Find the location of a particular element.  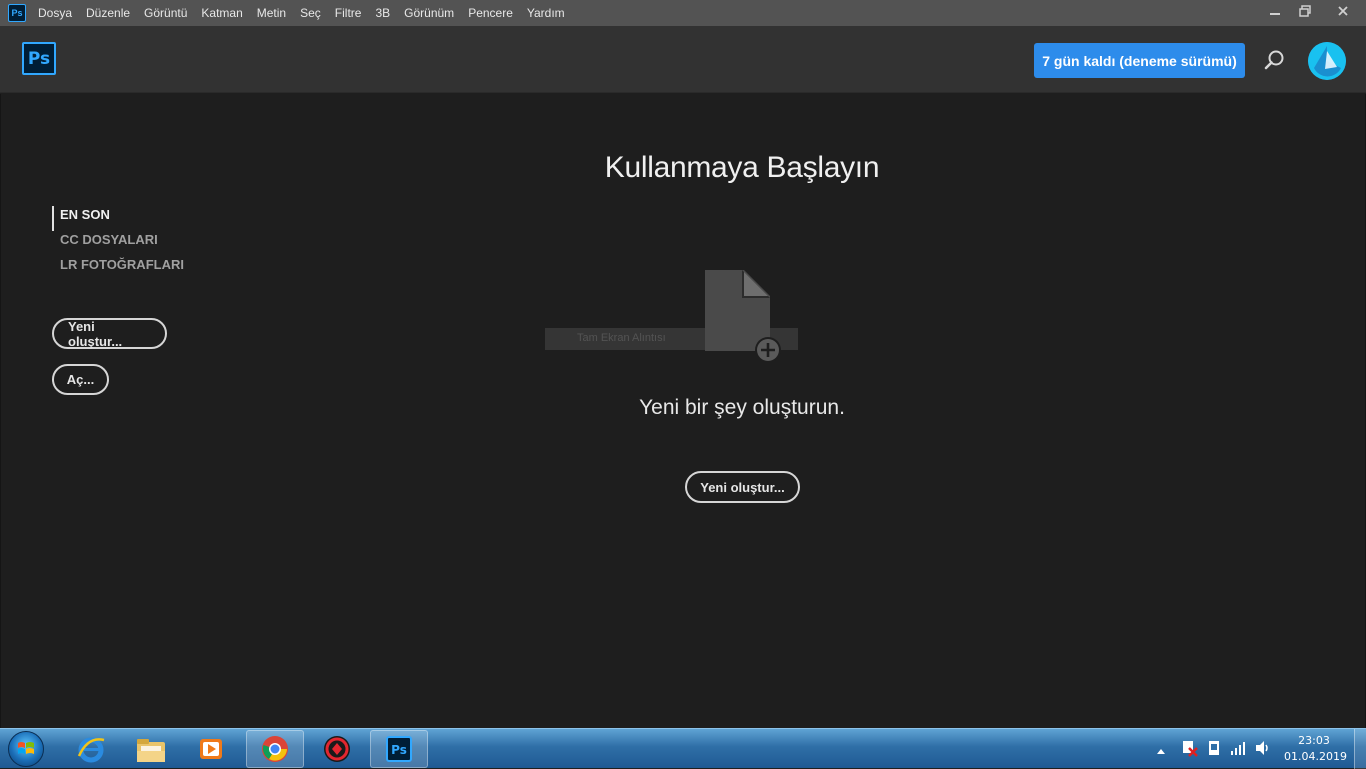

clock-time: 23:03 is located at coordinates (1314, 741).